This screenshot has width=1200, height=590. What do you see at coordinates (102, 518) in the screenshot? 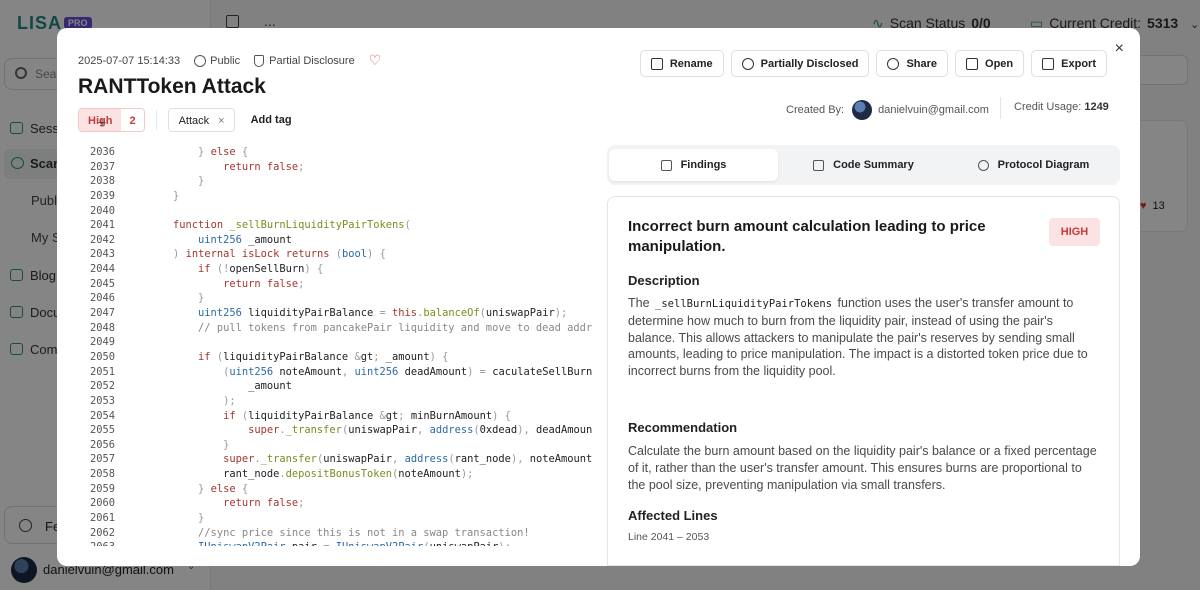
I see `line-number: 2061` at bounding box center [102, 518].